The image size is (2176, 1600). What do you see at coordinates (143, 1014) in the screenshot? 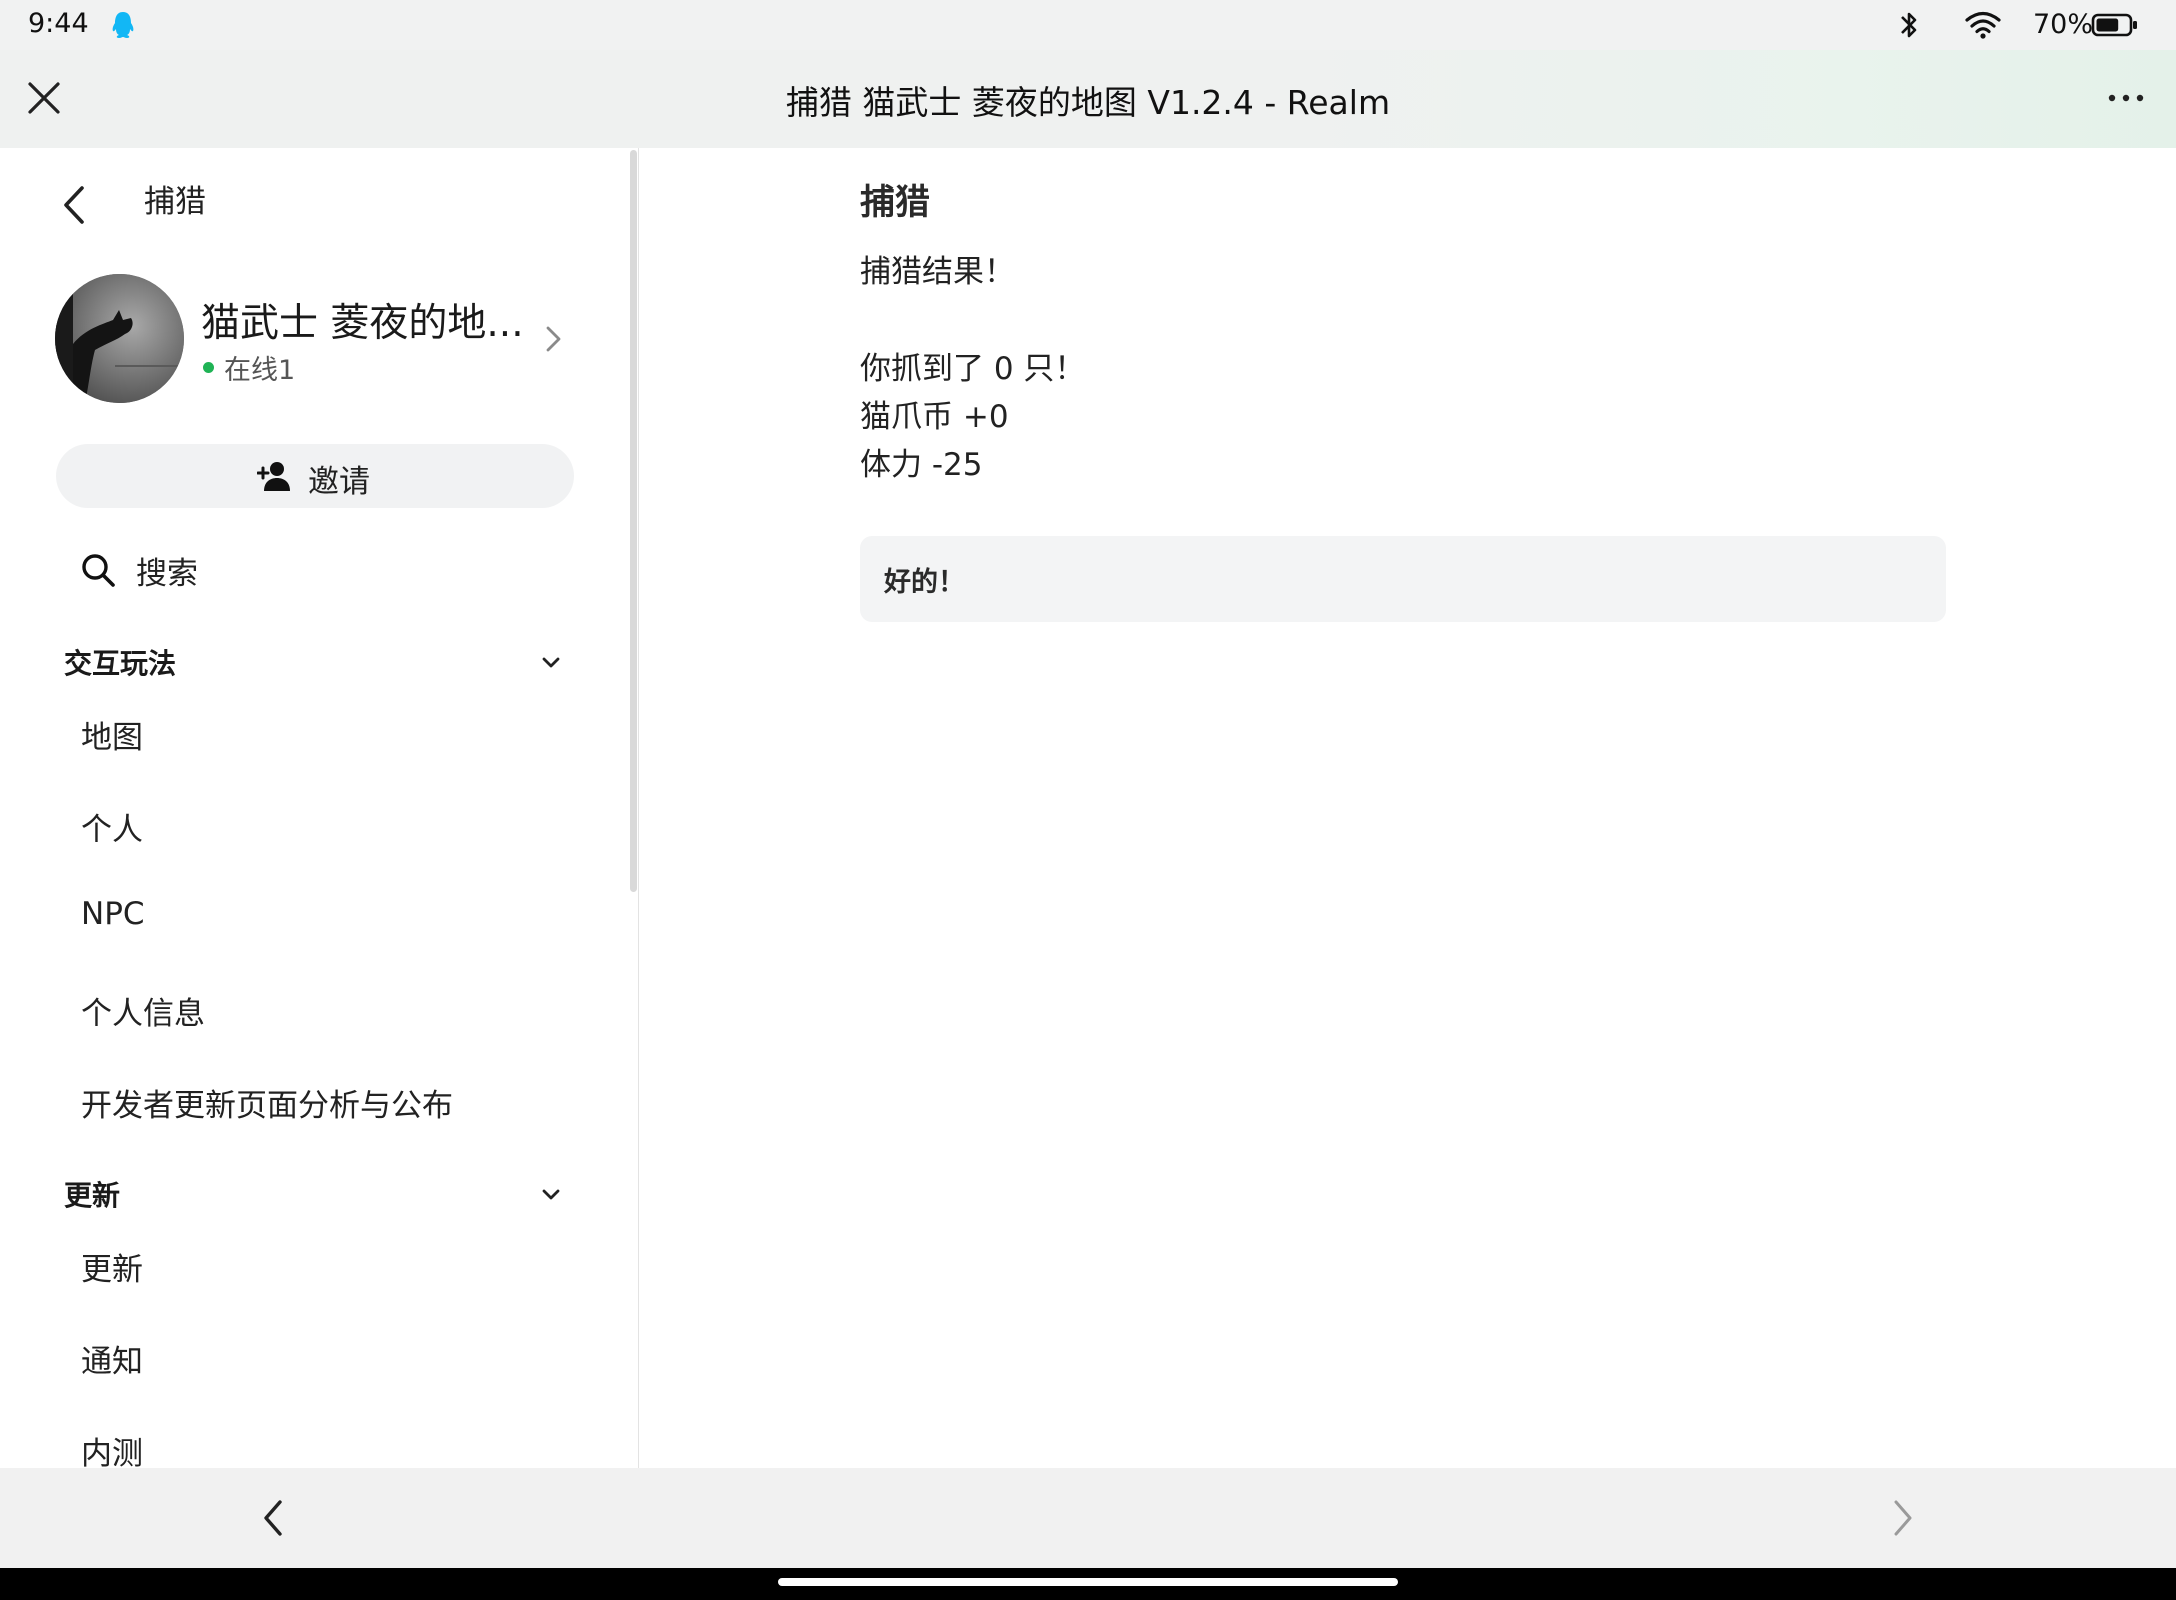
I see `sidebar-item-label: 个人信息` at bounding box center [143, 1014].